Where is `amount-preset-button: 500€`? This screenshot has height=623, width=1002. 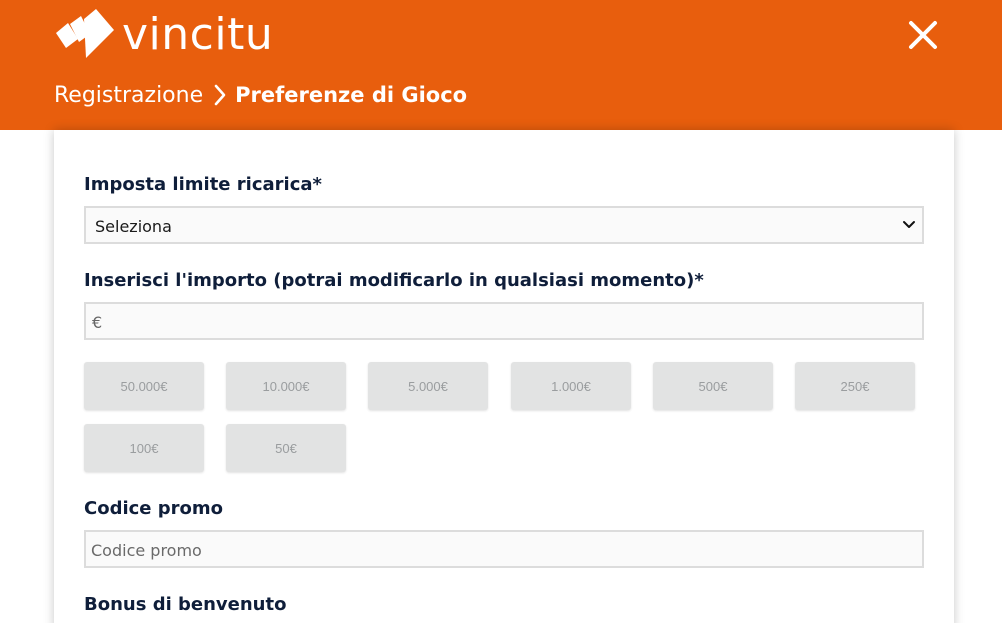 amount-preset-button: 500€ is located at coordinates (713, 386).